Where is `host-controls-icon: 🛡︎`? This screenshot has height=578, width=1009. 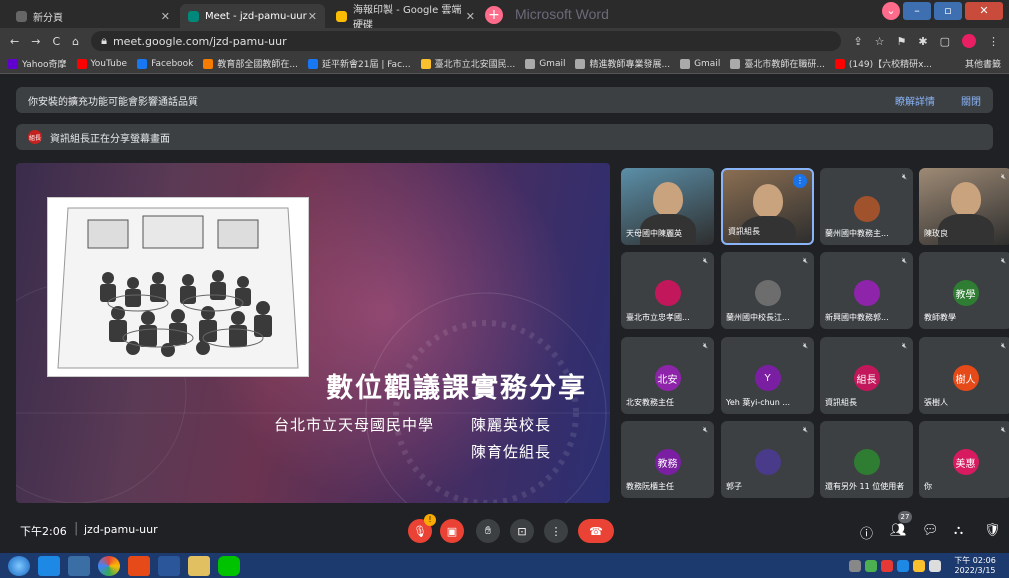 host-controls-icon: 🛡︎ is located at coordinates (992, 530).